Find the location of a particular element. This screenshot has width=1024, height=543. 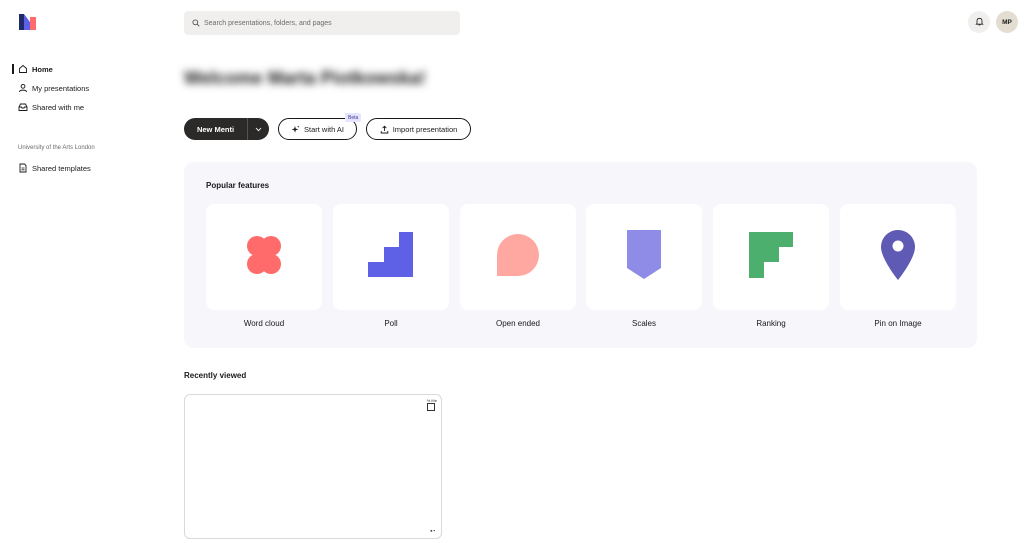

org-section-label: University of the Arts London is located at coordinates (56, 148).